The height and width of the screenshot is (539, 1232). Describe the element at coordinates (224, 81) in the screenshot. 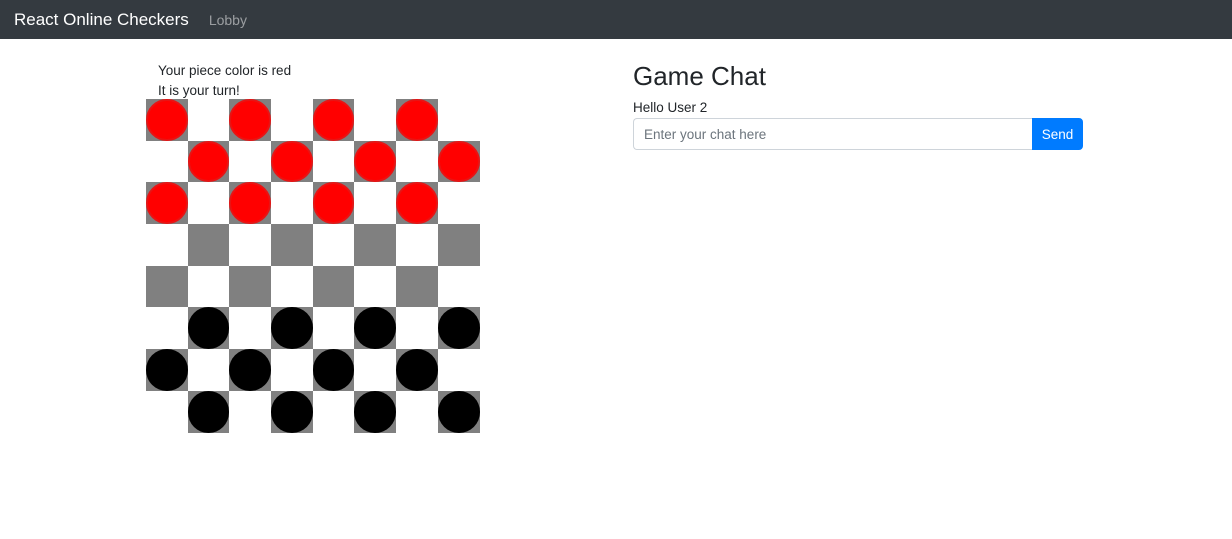

I see `game-status: Your piece color is red It is your turn!` at that location.